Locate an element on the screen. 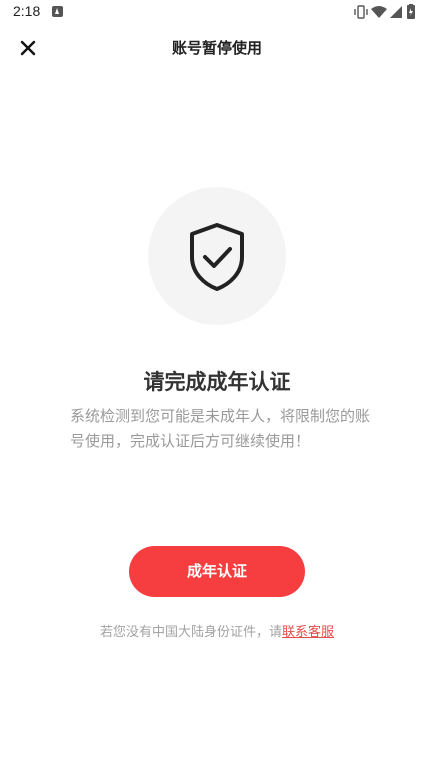  contact-support-link: 联系客服 is located at coordinates (308, 632).